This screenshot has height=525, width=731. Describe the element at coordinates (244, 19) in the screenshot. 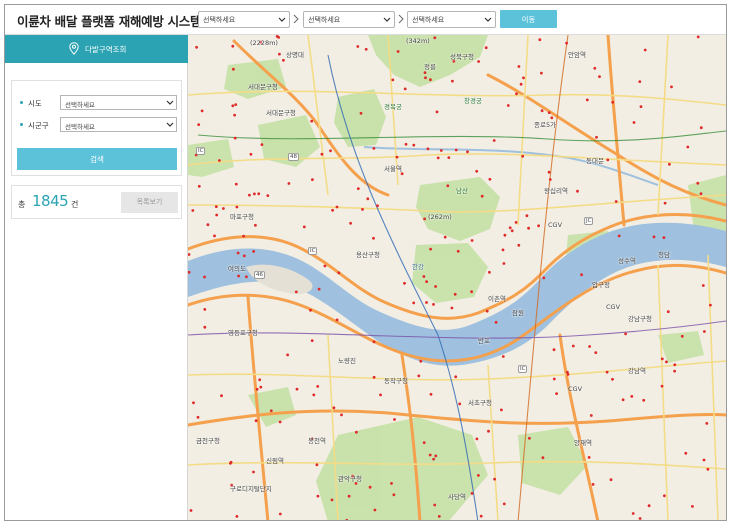

I see `region-select-1: 선택하세요` at that location.